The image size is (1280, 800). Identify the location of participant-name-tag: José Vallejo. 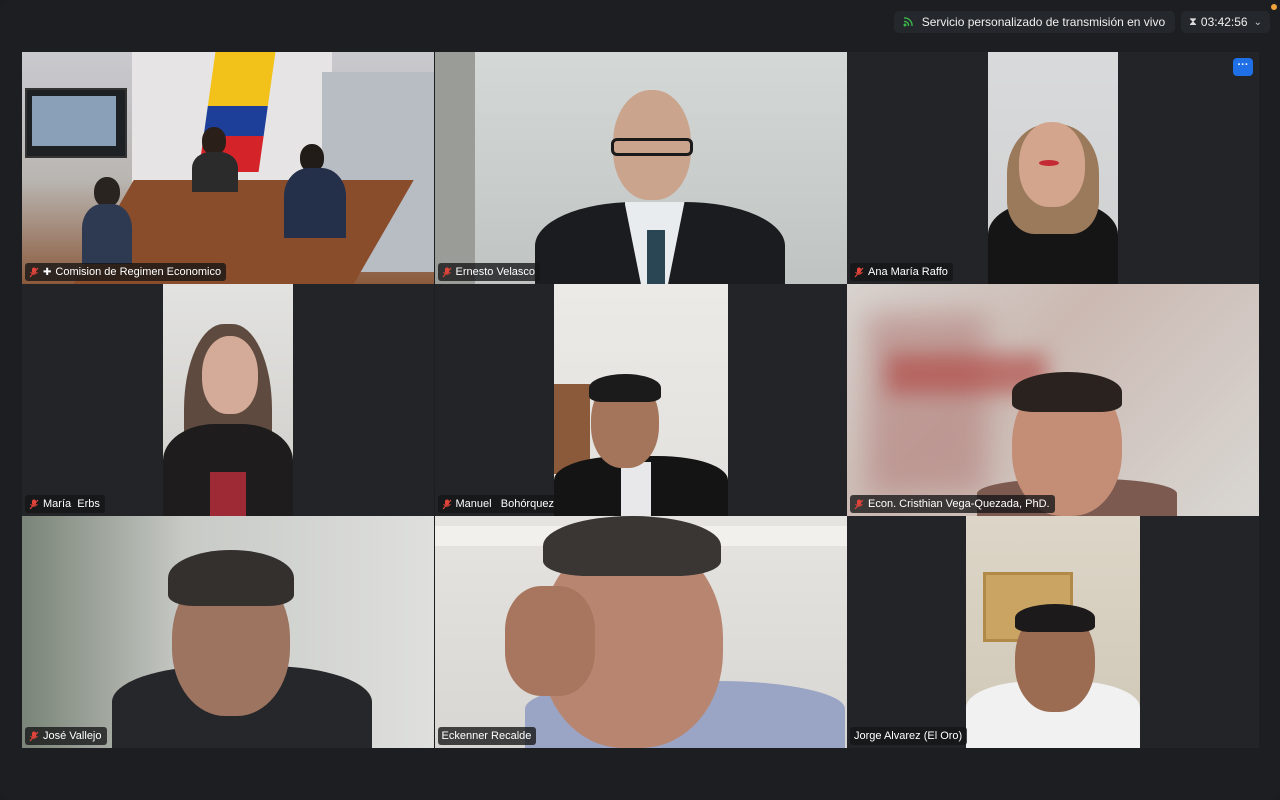
(66, 736).